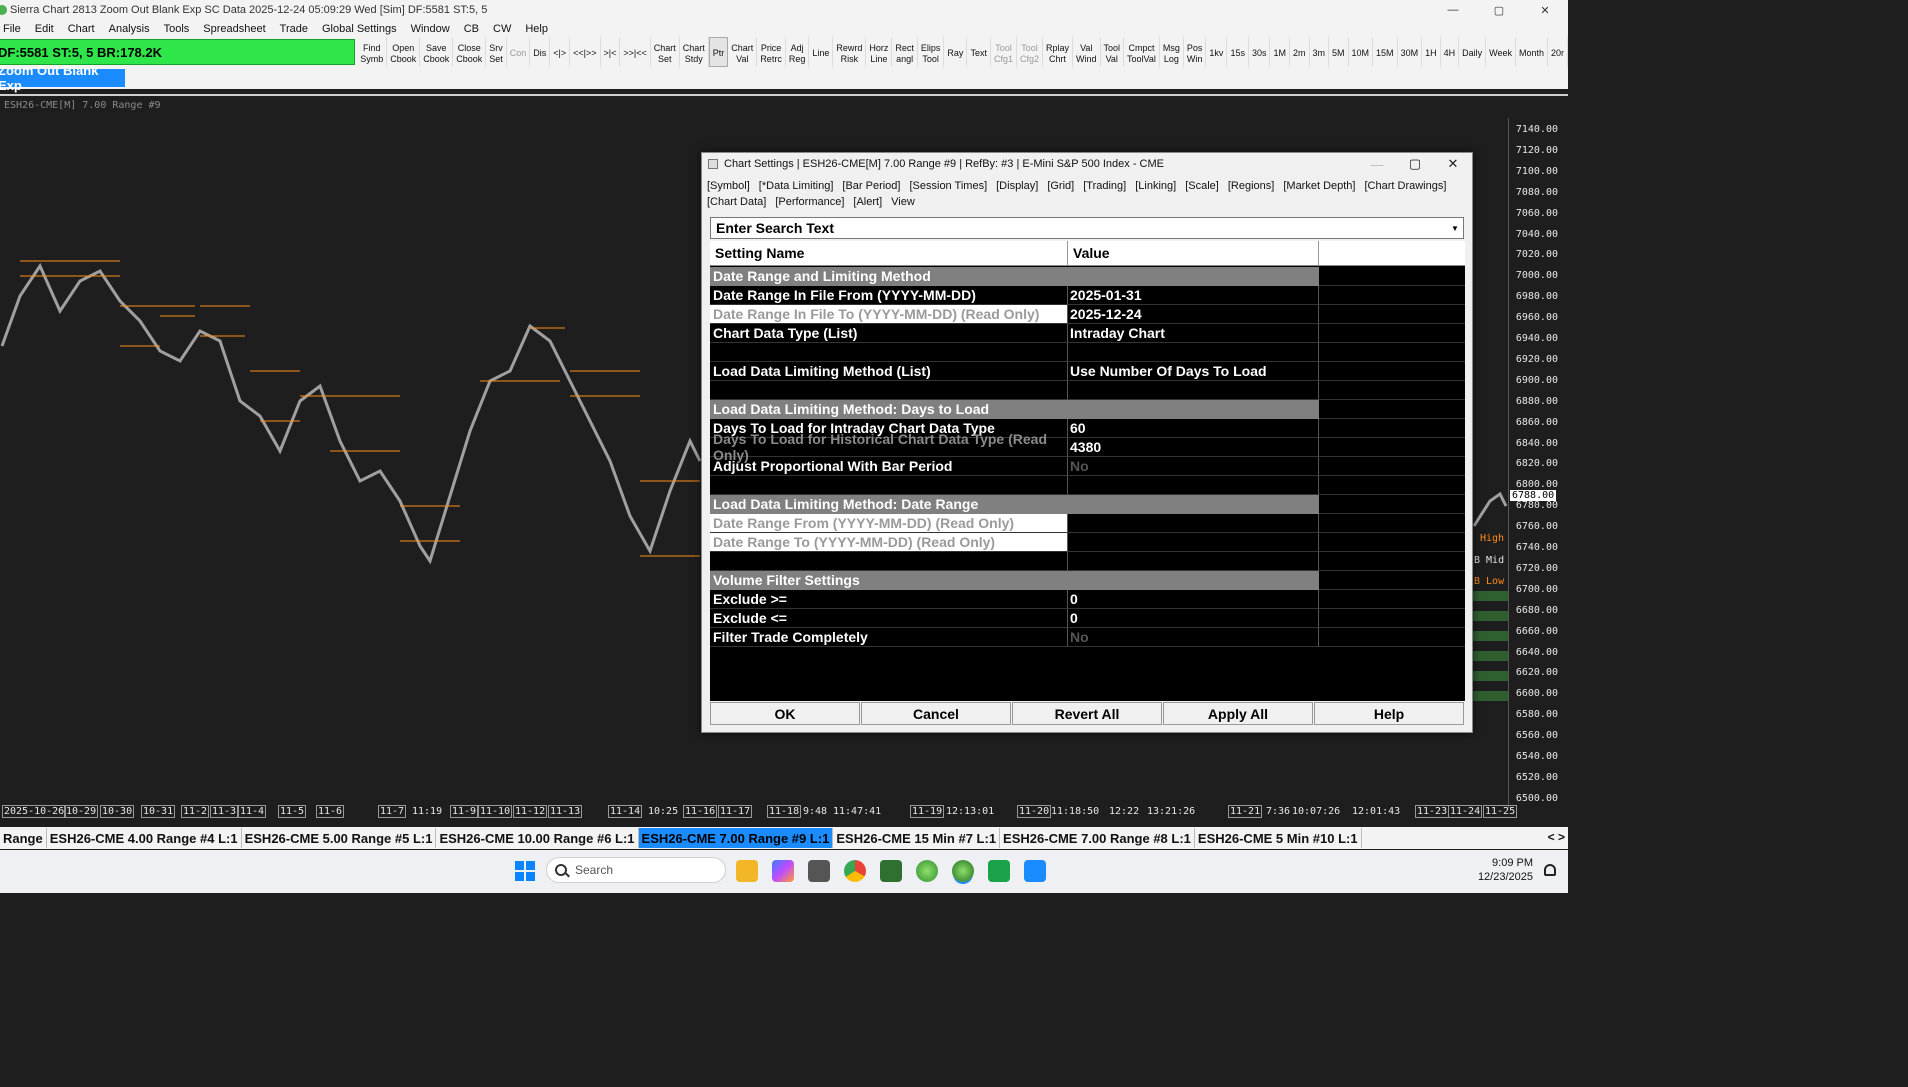 Image resolution: width=1908 pixels, height=1087 pixels. What do you see at coordinates (1499, 10) in the screenshot?
I see `maximize-button: ▢` at bounding box center [1499, 10].